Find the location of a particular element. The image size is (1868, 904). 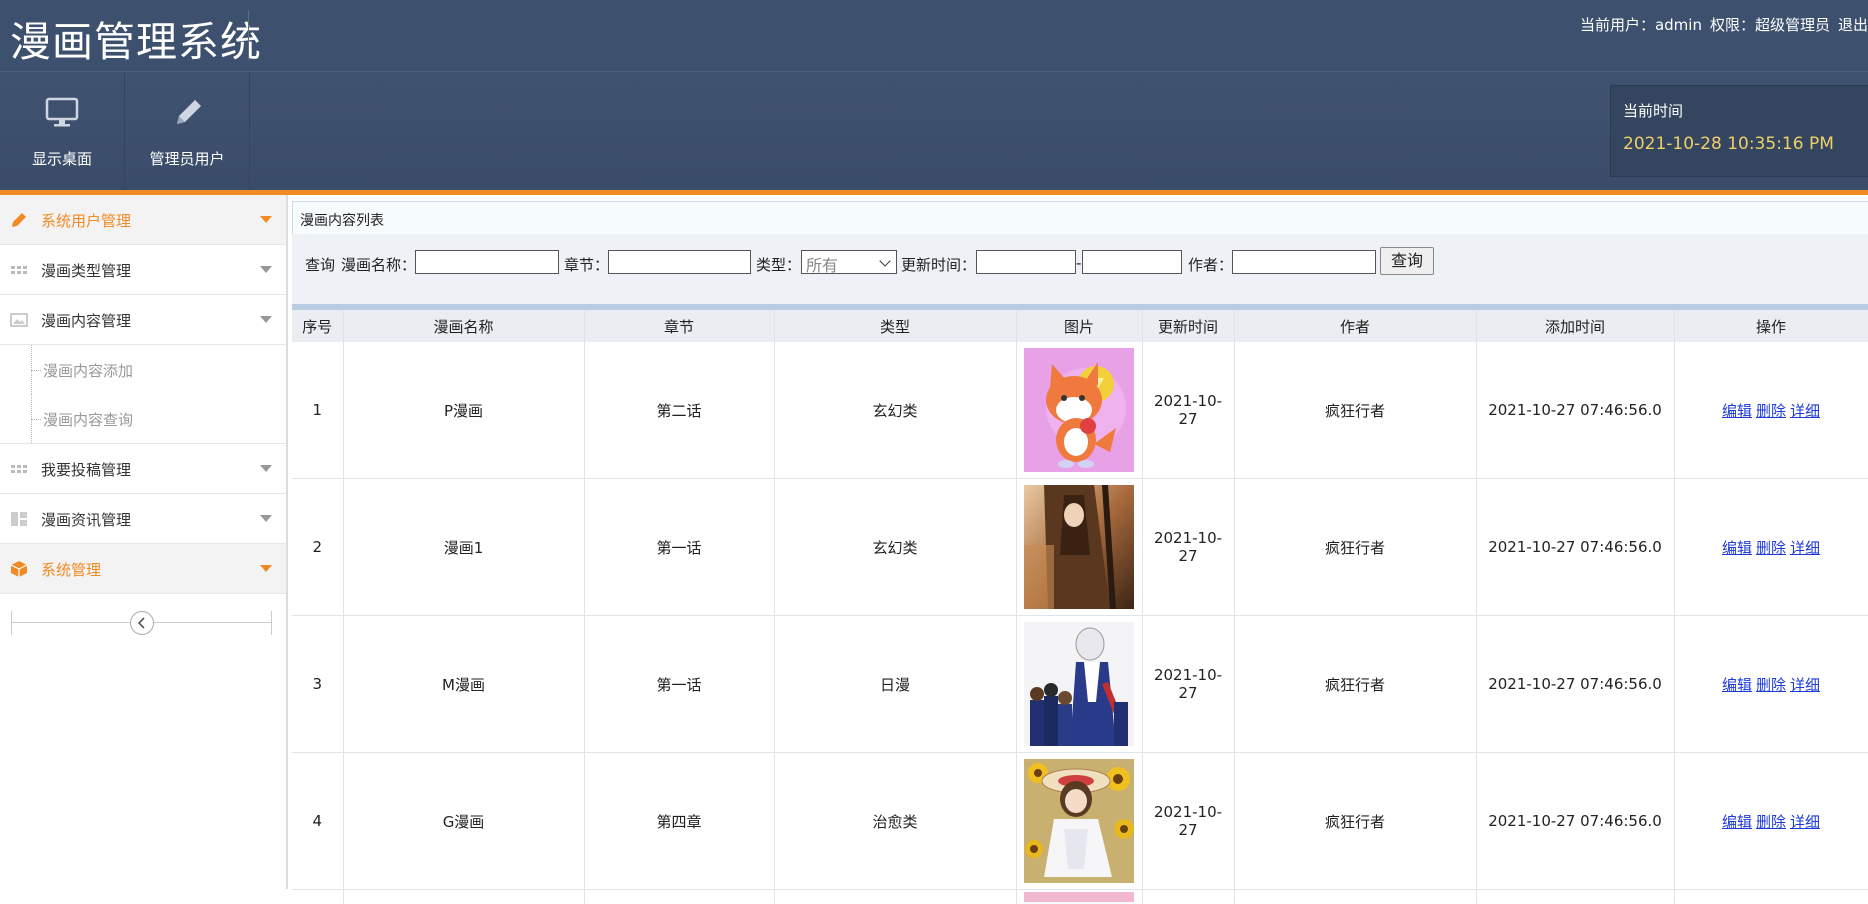

admin-user-label: 管理员用户 is located at coordinates (187, 158).